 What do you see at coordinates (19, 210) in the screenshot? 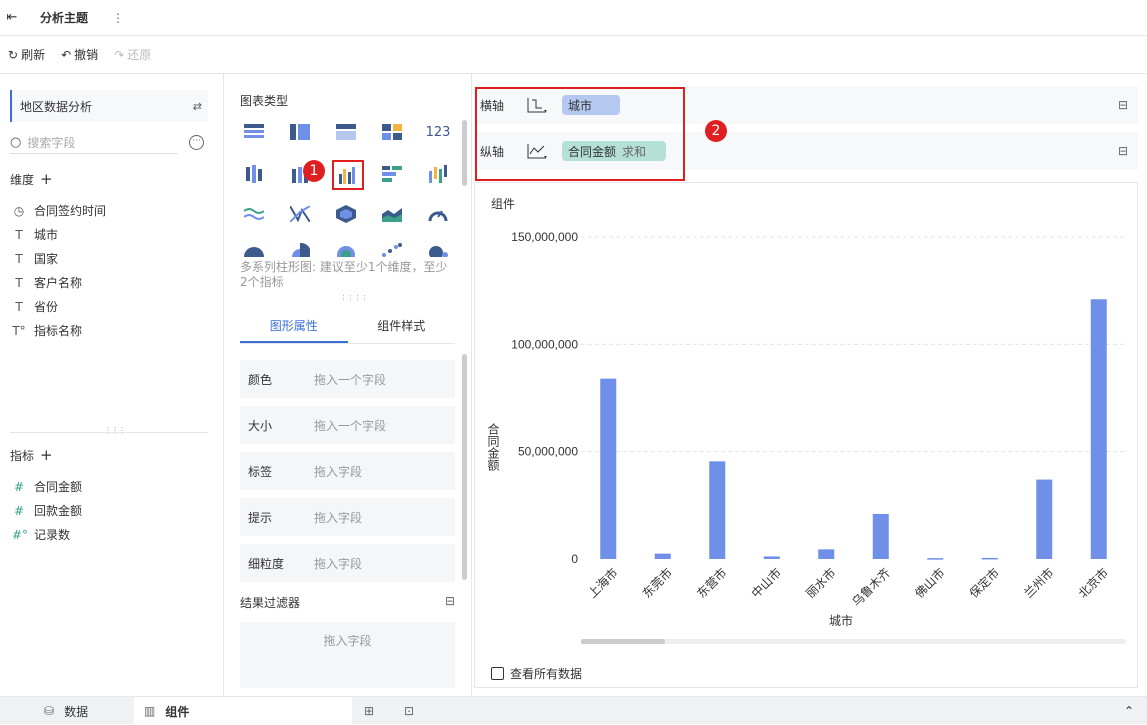
I see `clock-icon: ◷` at bounding box center [19, 210].